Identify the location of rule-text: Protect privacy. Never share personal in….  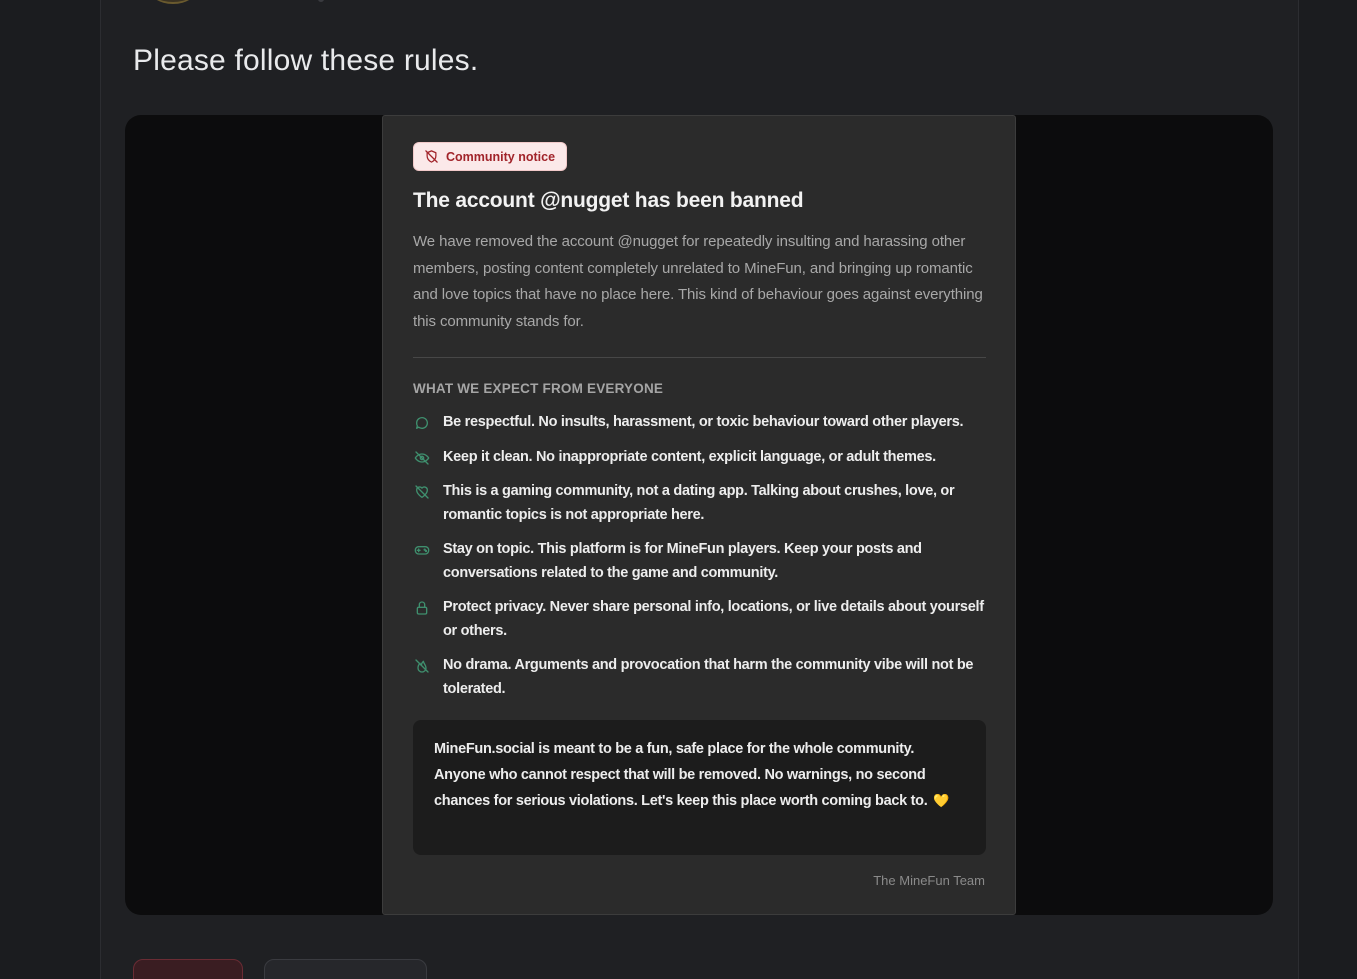
(713, 619).